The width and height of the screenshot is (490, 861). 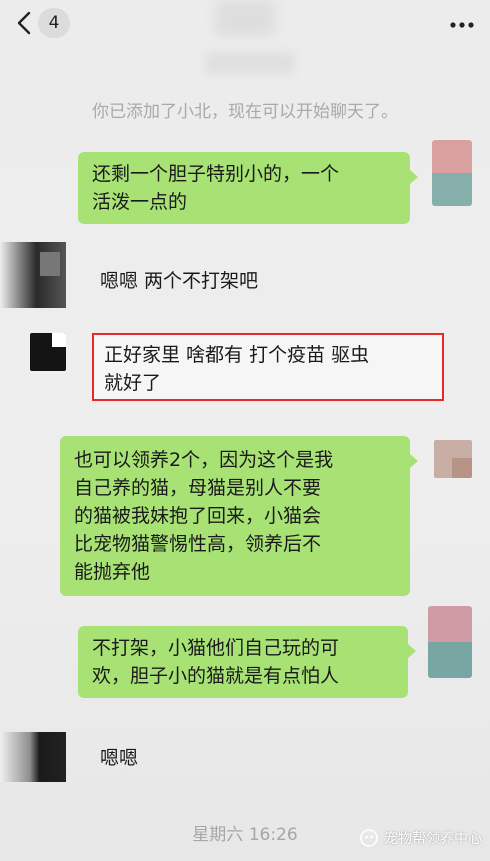 What do you see at coordinates (230, 281) in the screenshot?
I see `message-bubble-contact: 嗯嗯 两个不打架吧` at bounding box center [230, 281].